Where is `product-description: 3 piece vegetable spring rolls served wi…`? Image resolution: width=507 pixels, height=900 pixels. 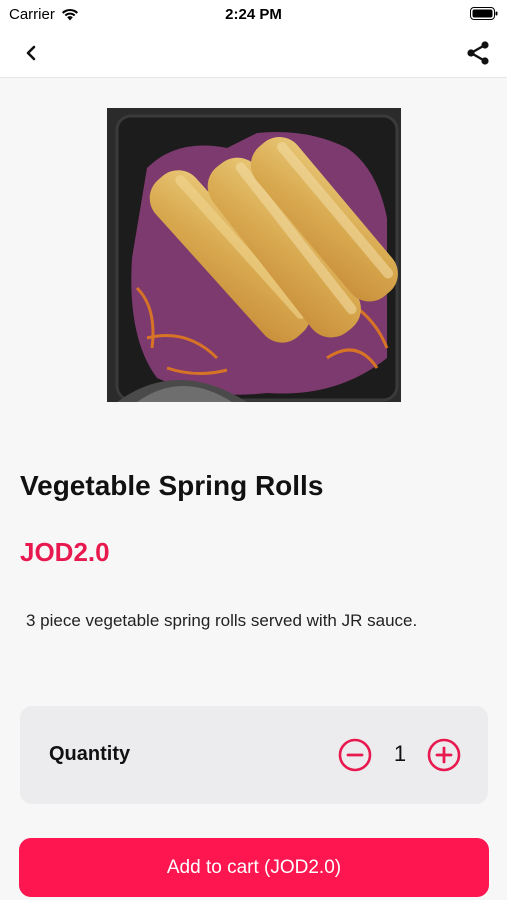
product-description: 3 piece vegetable spring rolls served wi… is located at coordinates (222, 620).